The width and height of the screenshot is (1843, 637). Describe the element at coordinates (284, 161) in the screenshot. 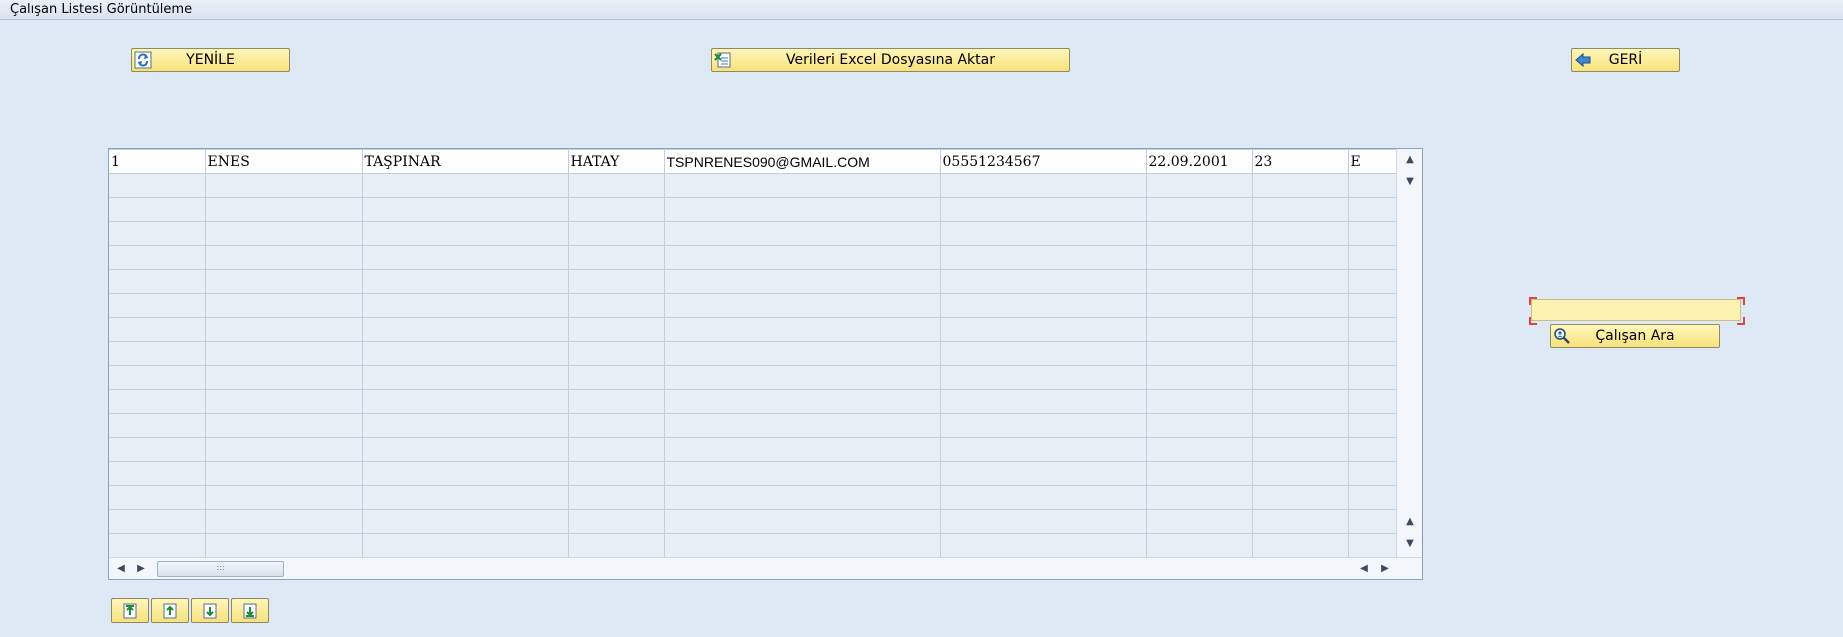

I see `table-cell: ENES` at that location.